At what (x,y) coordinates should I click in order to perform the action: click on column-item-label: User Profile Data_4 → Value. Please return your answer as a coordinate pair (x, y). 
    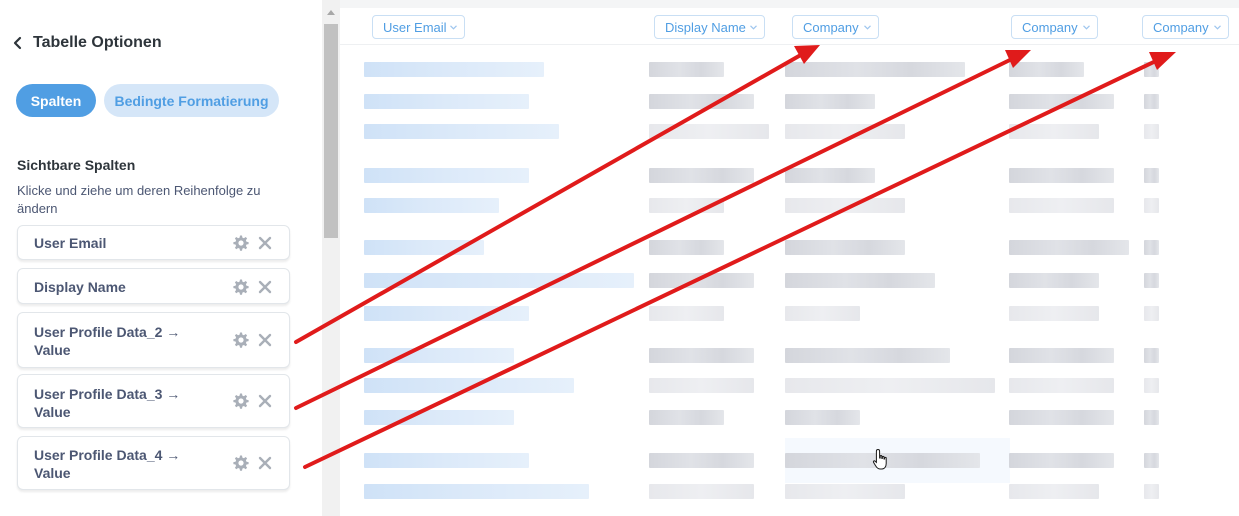
    Looking at the image, I should click on (107, 464).